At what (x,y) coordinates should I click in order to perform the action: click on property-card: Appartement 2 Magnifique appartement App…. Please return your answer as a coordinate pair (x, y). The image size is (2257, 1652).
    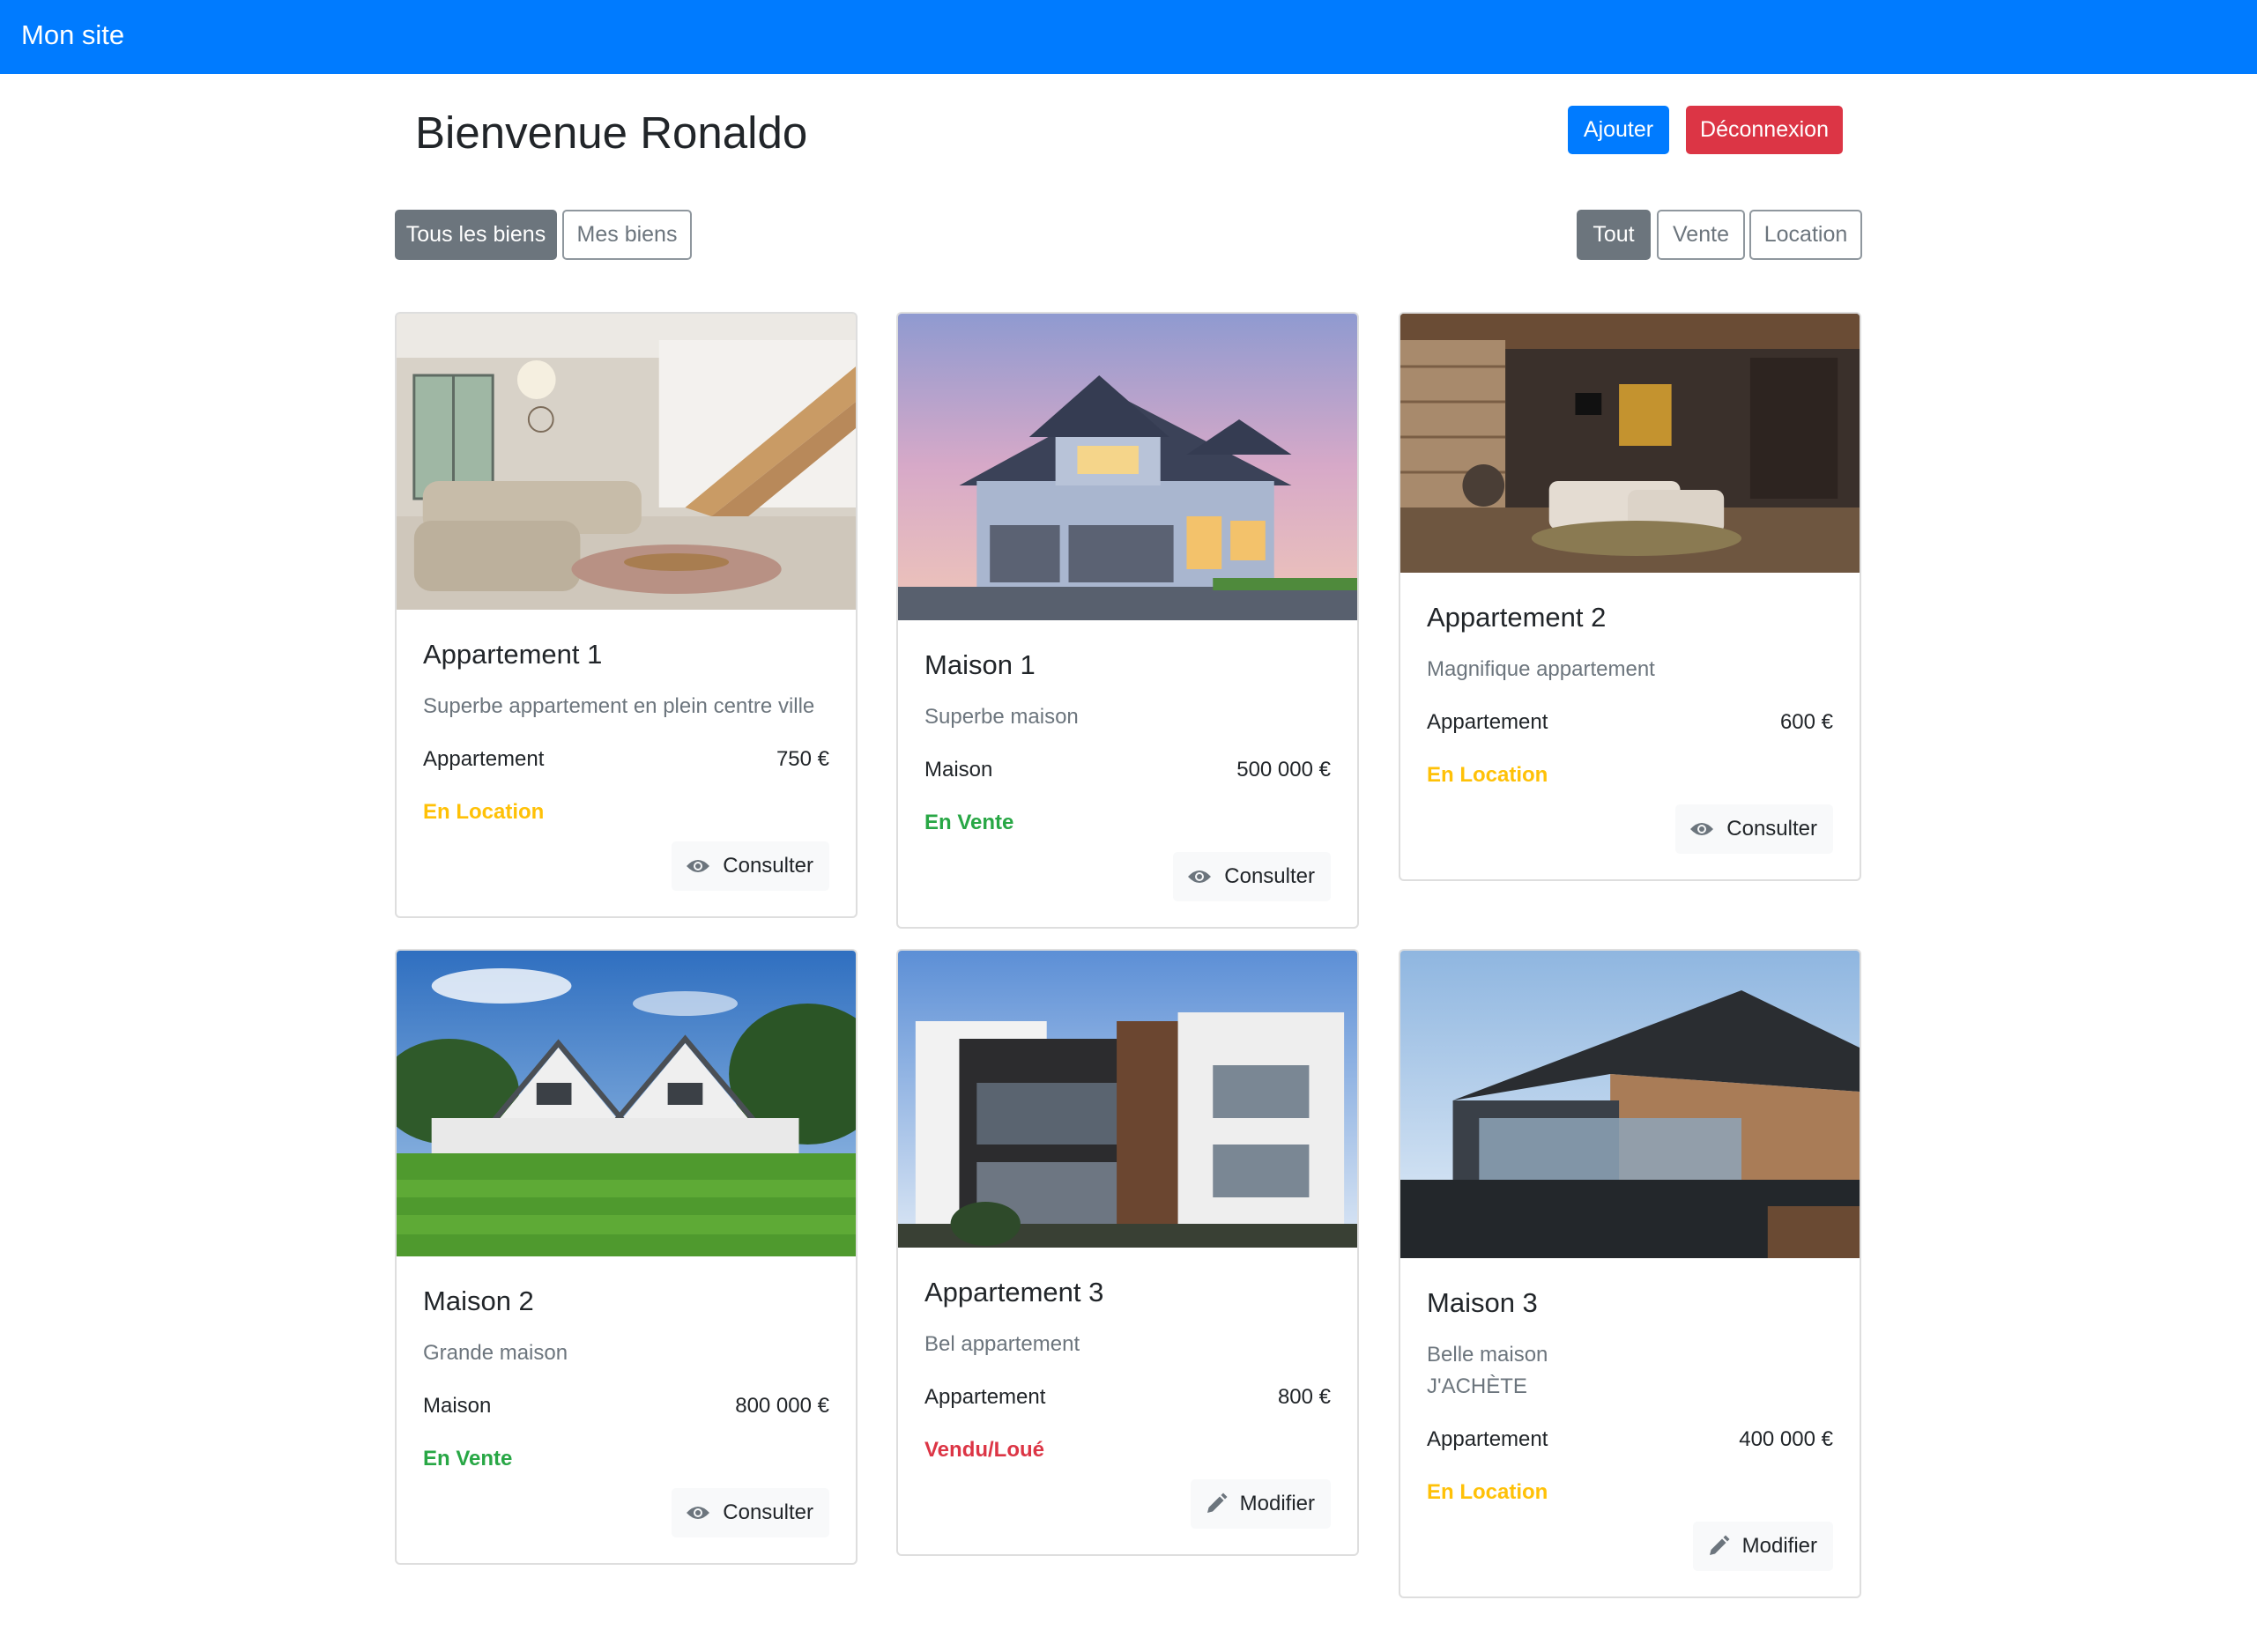
    Looking at the image, I should click on (1630, 596).